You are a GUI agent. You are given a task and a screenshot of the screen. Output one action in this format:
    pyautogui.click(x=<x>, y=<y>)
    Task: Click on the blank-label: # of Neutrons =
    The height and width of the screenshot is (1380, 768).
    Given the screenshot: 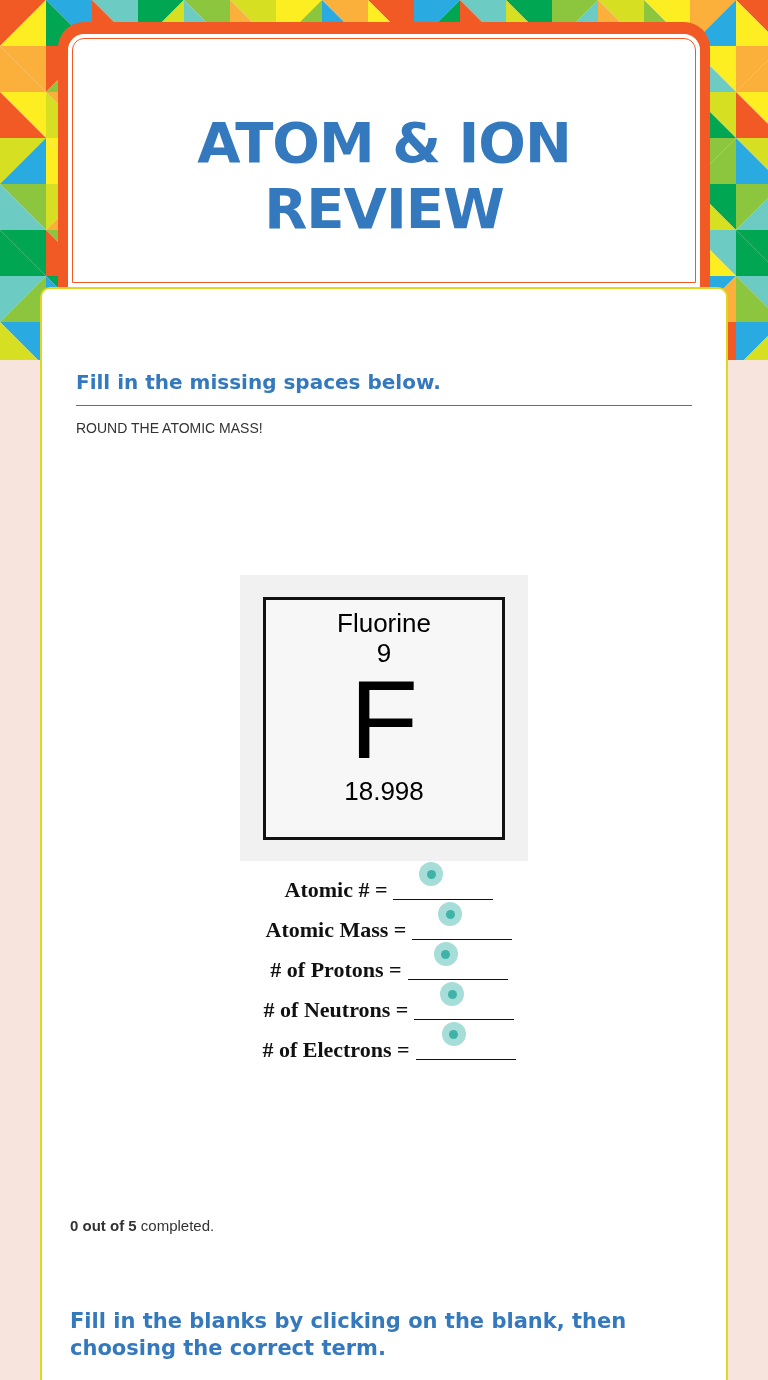 What is the action you would take?
    pyautogui.click(x=336, y=1010)
    